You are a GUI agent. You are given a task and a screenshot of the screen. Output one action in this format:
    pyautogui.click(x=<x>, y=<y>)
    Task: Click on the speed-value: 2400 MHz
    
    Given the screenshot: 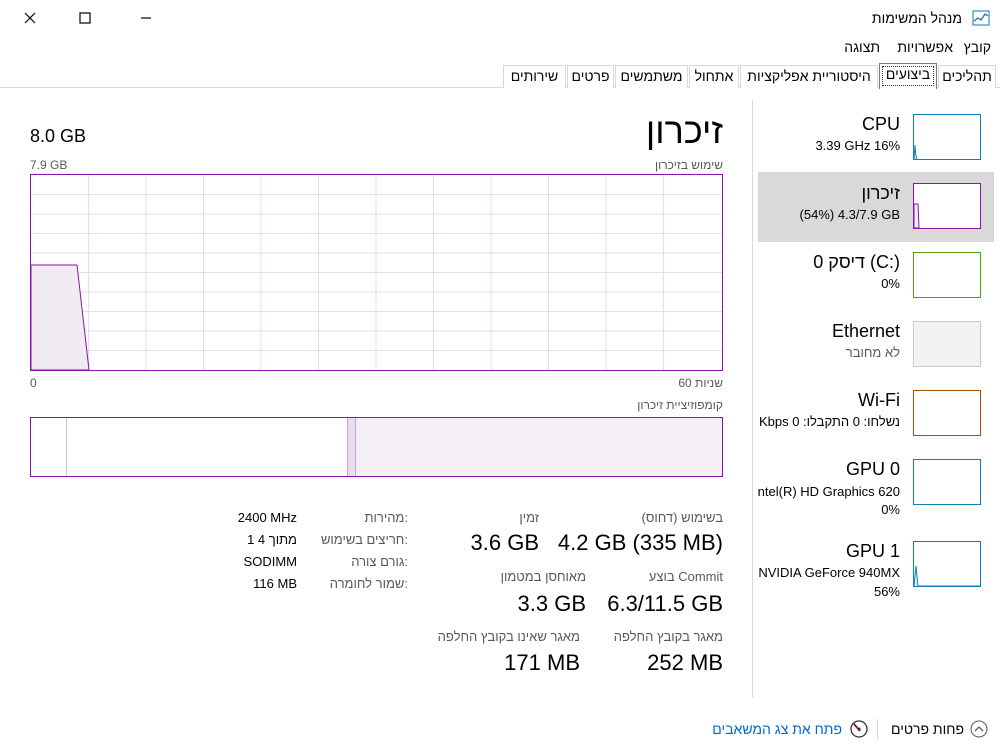 What is the action you would take?
    pyautogui.click(x=267, y=517)
    